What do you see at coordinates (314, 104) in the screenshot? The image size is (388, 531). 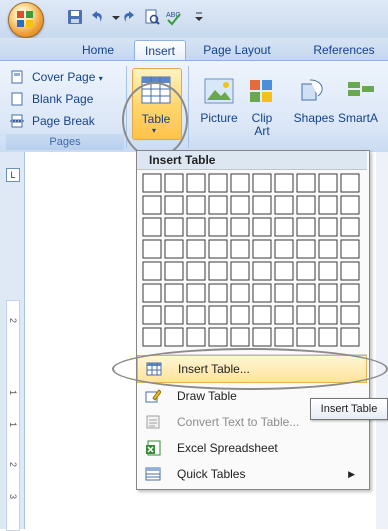 I see `shapes-button: Shapes` at bounding box center [314, 104].